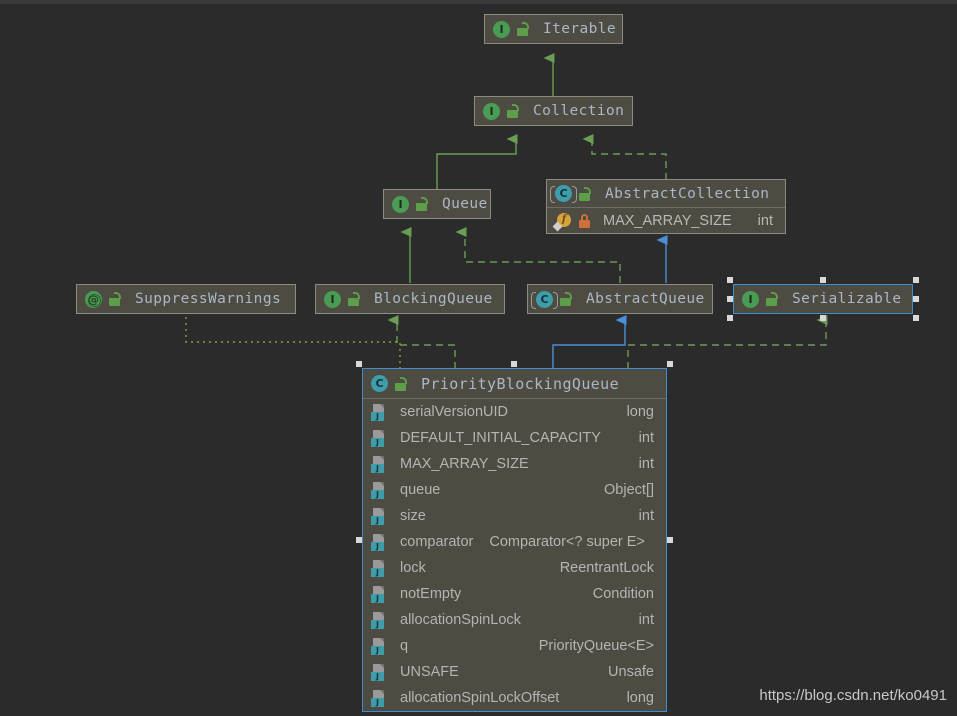 The image size is (957, 716). I want to click on member-type: Unsafe, so click(631, 672).